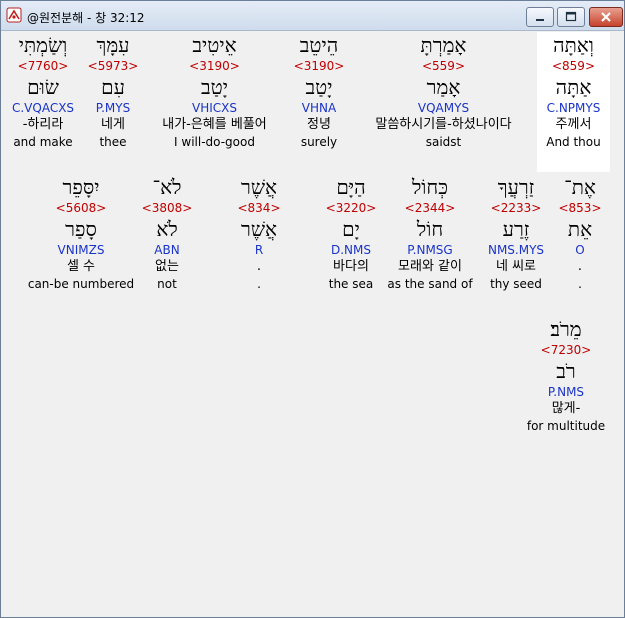 This screenshot has width=625, height=618. I want to click on lemma: אָמַר, so click(443, 87).